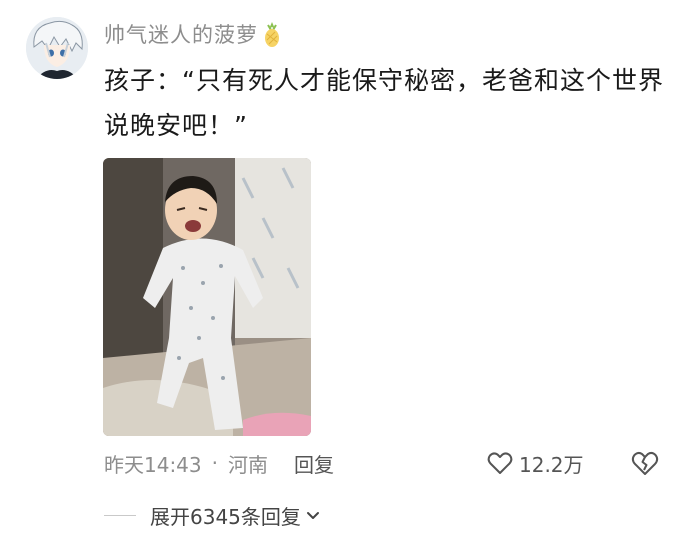  I want to click on chevron-down-icon, so click(312, 515).